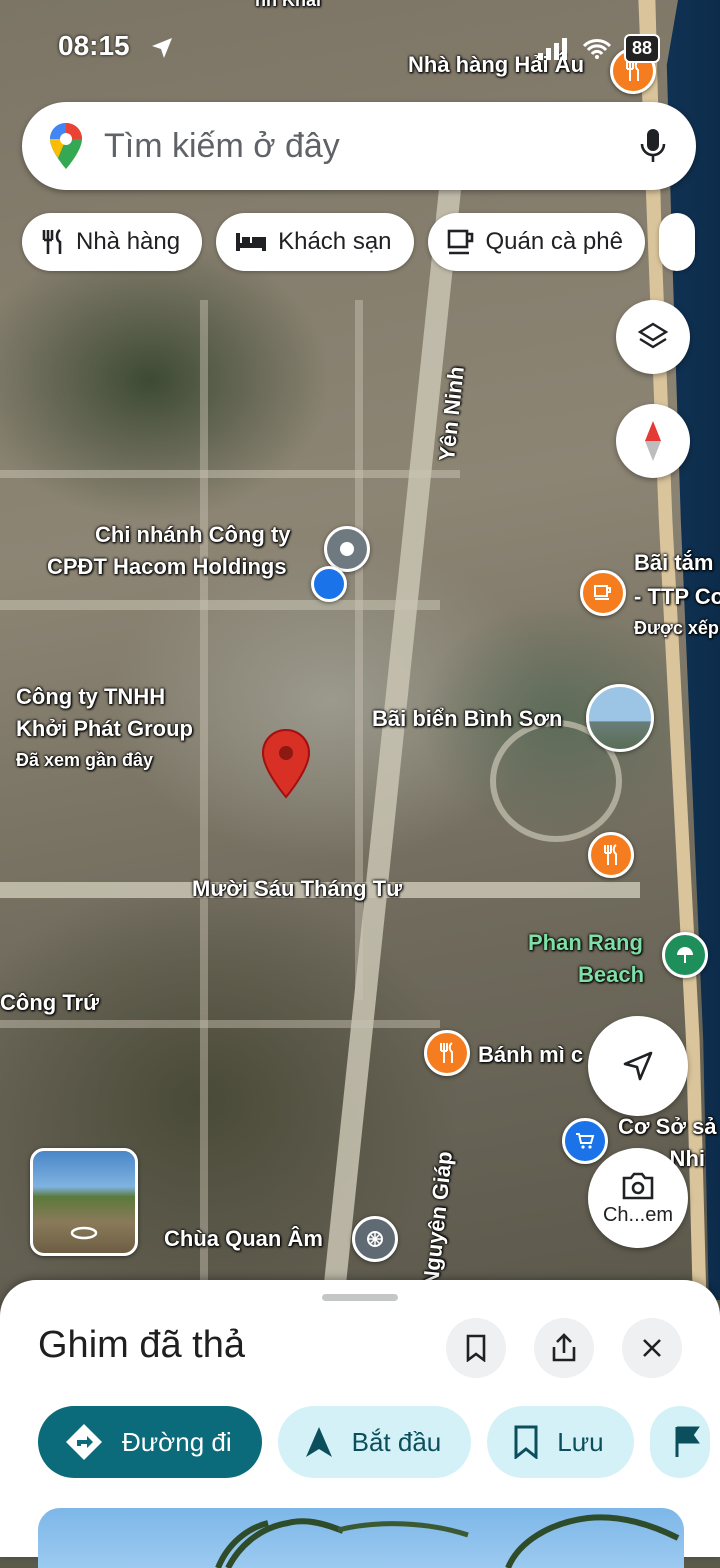  I want to click on map-label-binh-son: Bãi biển Bình Sơn, so click(467, 719).